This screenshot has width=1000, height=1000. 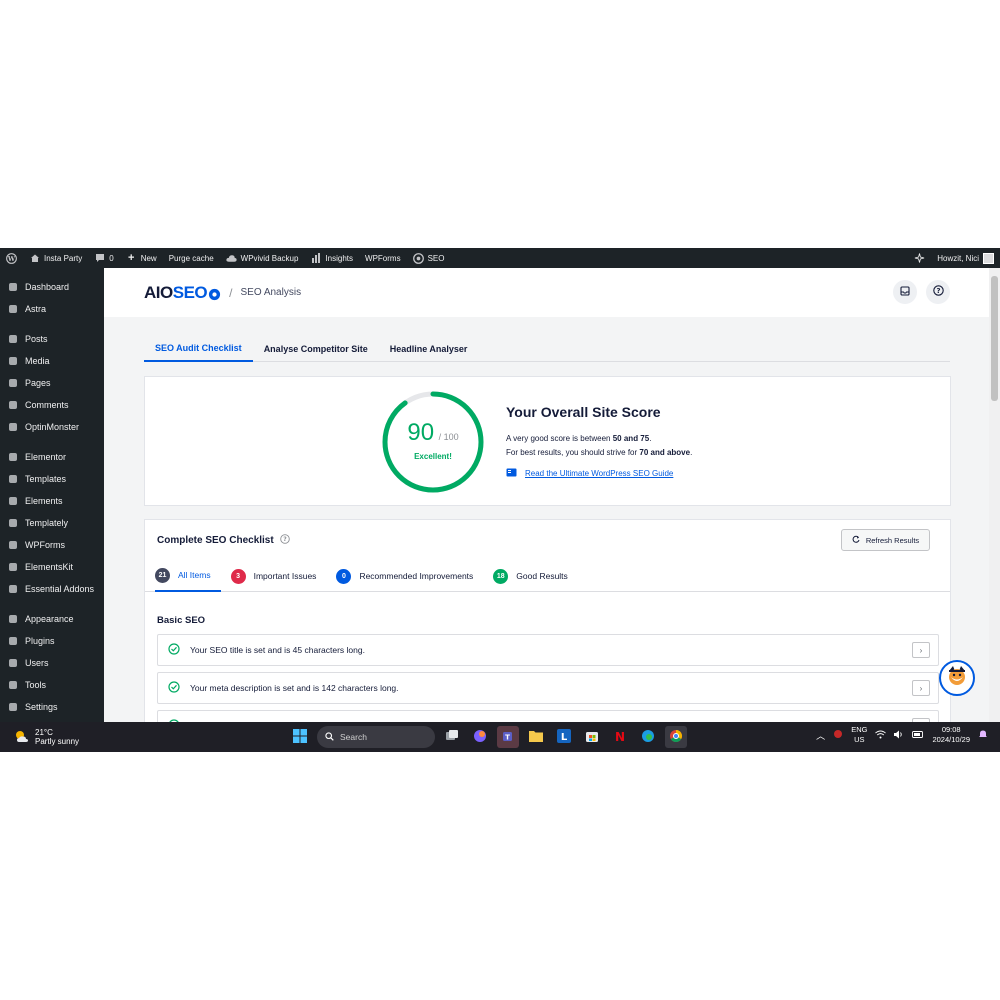 What do you see at coordinates (52, 427) in the screenshot?
I see `sidebar-item-optinmonster: OptinMonster` at bounding box center [52, 427].